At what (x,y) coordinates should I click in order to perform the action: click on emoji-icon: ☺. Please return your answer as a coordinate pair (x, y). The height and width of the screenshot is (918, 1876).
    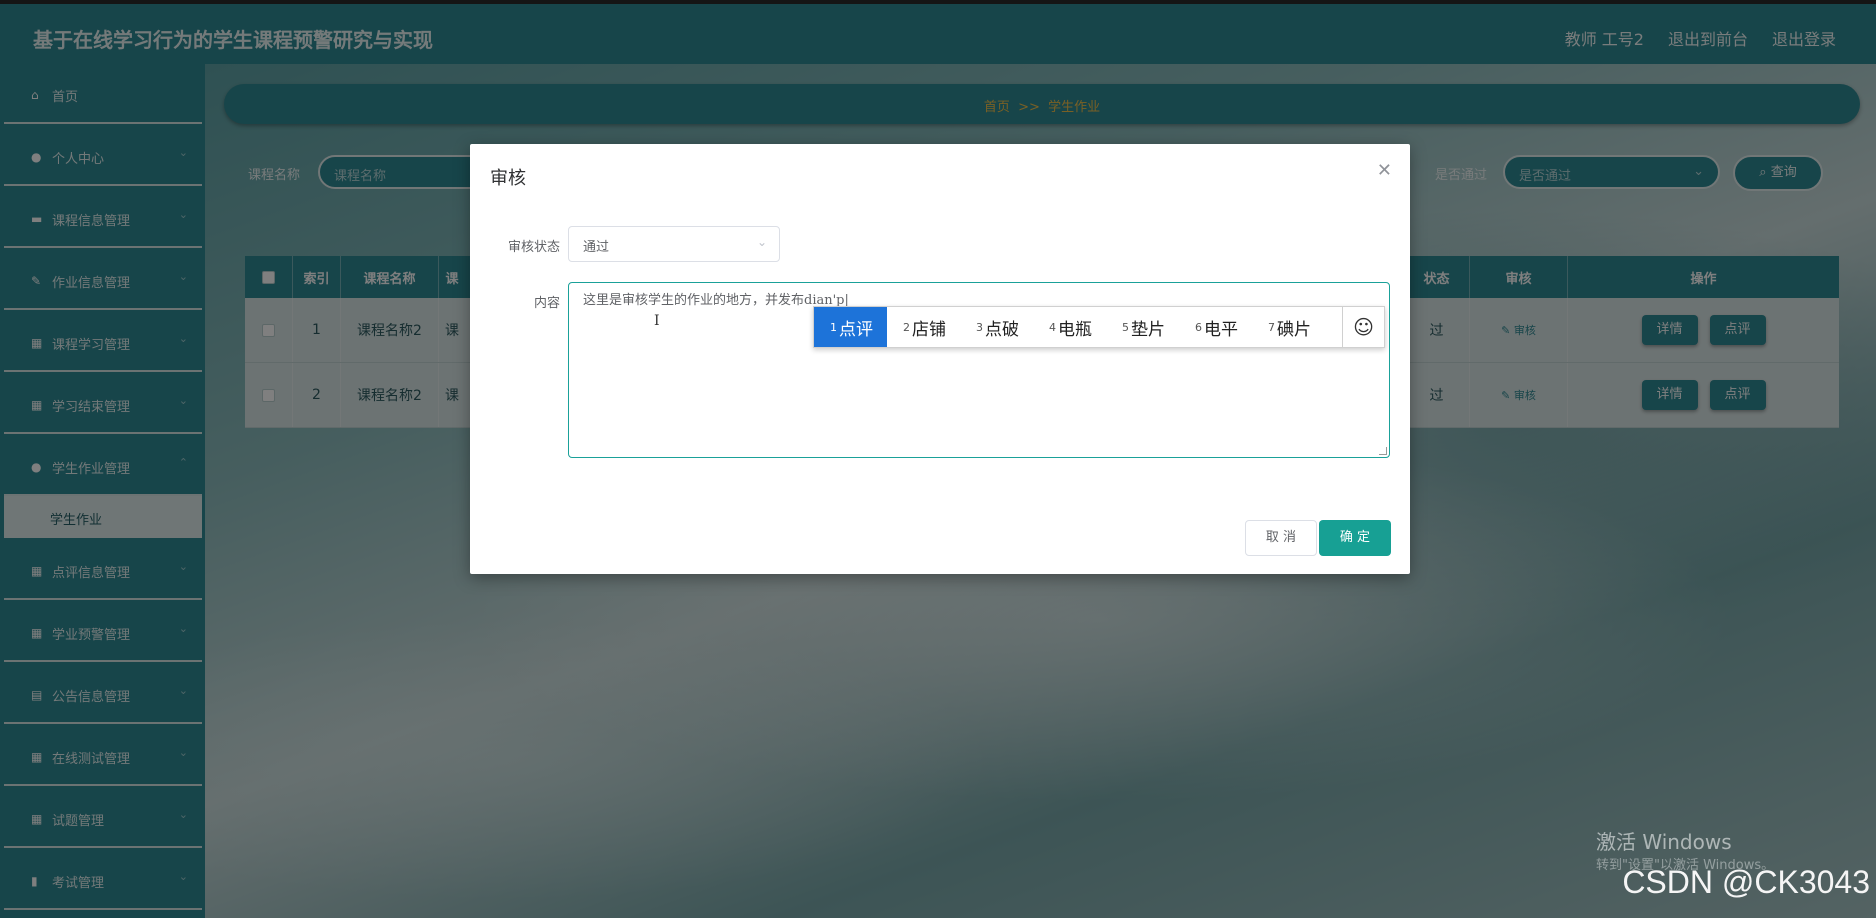
    Looking at the image, I should click on (1363, 327).